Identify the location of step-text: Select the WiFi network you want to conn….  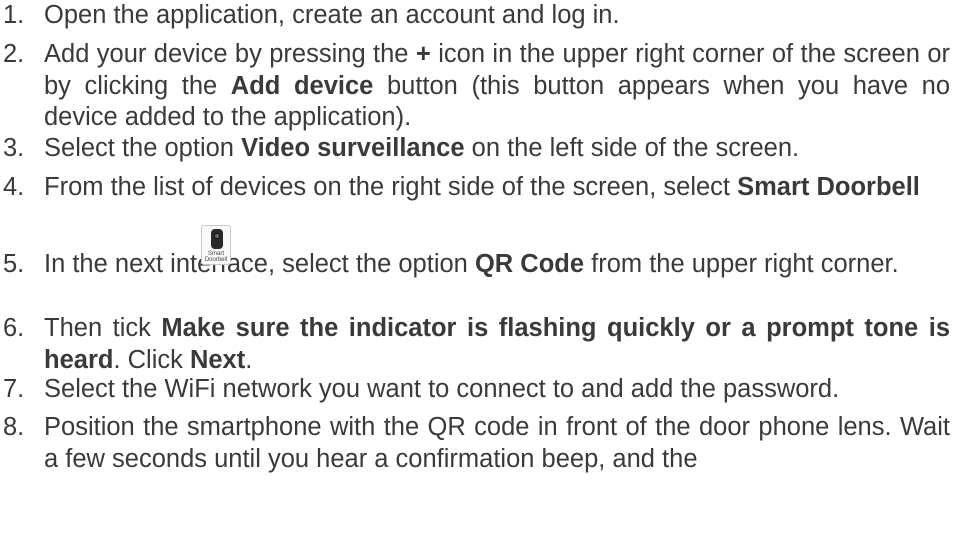
(442, 389).